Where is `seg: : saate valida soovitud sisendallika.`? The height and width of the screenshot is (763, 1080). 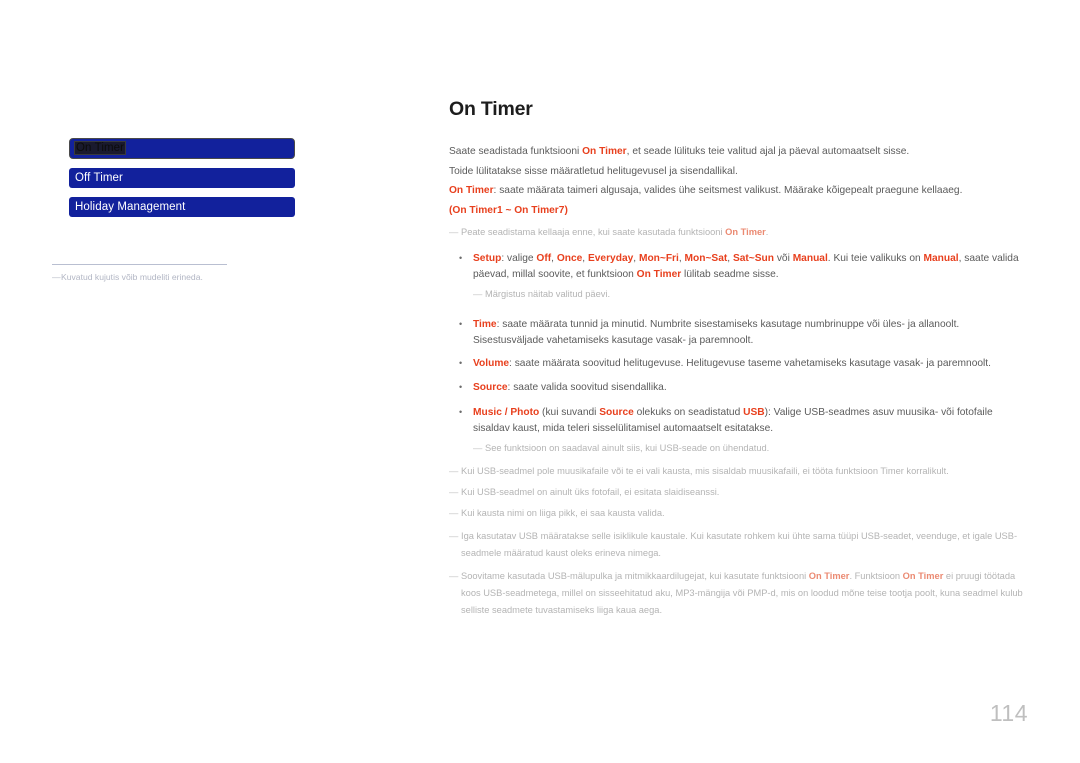
seg: : saate valida soovitud sisendallika. is located at coordinates (587, 387).